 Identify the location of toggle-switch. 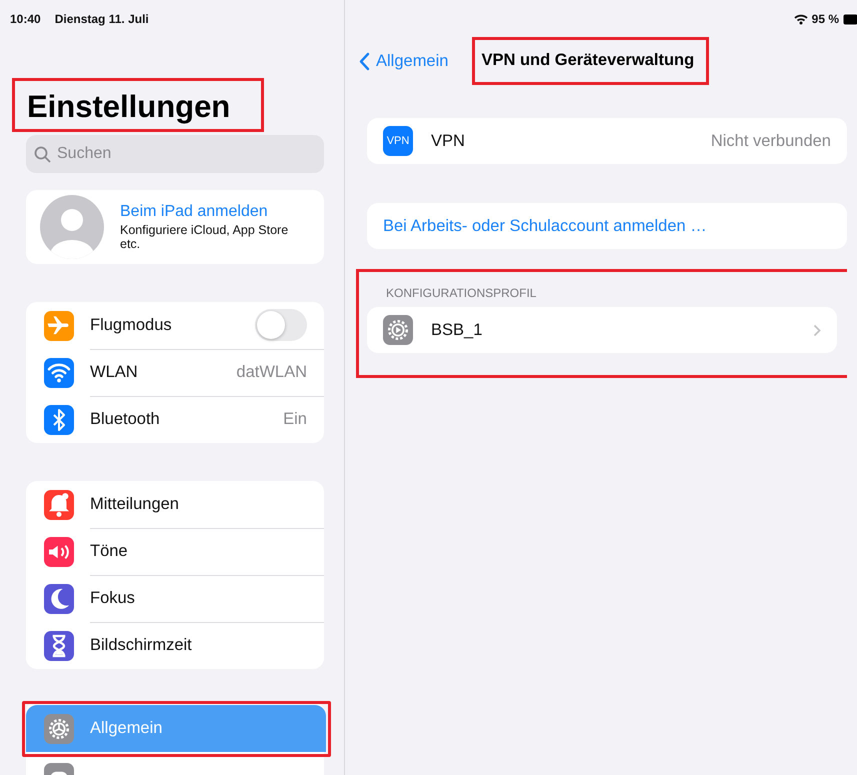
(281, 325).